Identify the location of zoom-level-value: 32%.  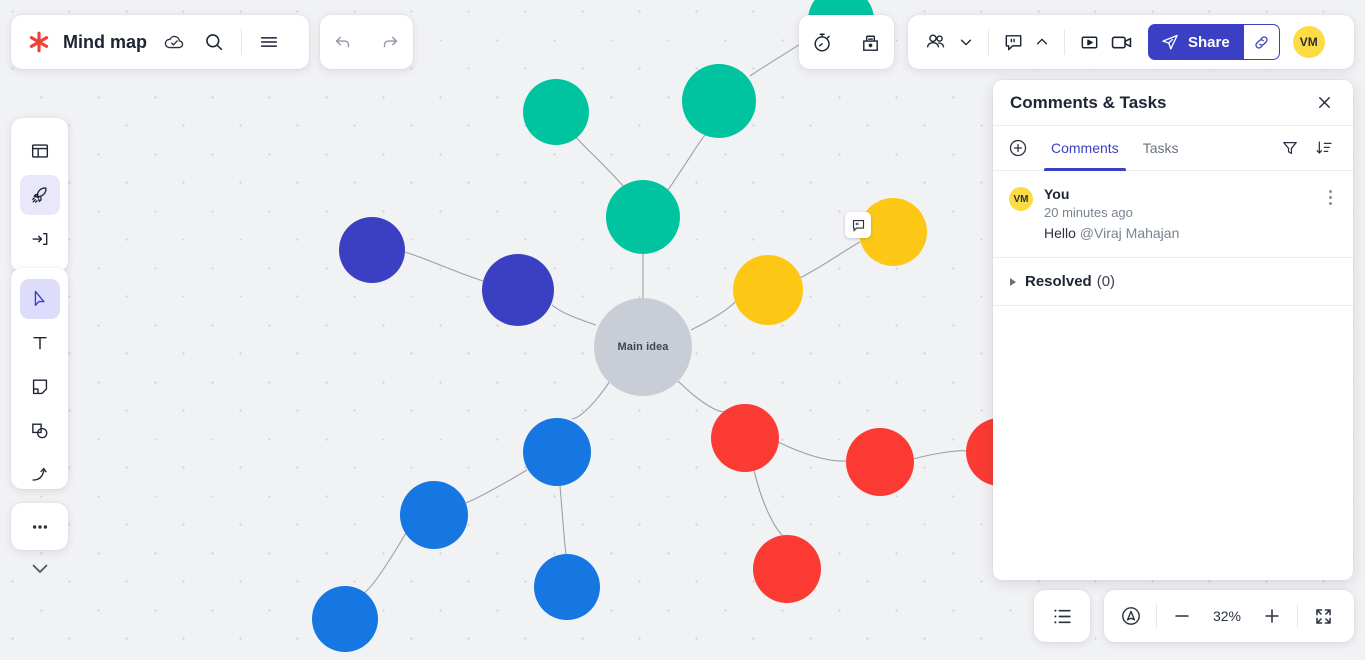
(1227, 616).